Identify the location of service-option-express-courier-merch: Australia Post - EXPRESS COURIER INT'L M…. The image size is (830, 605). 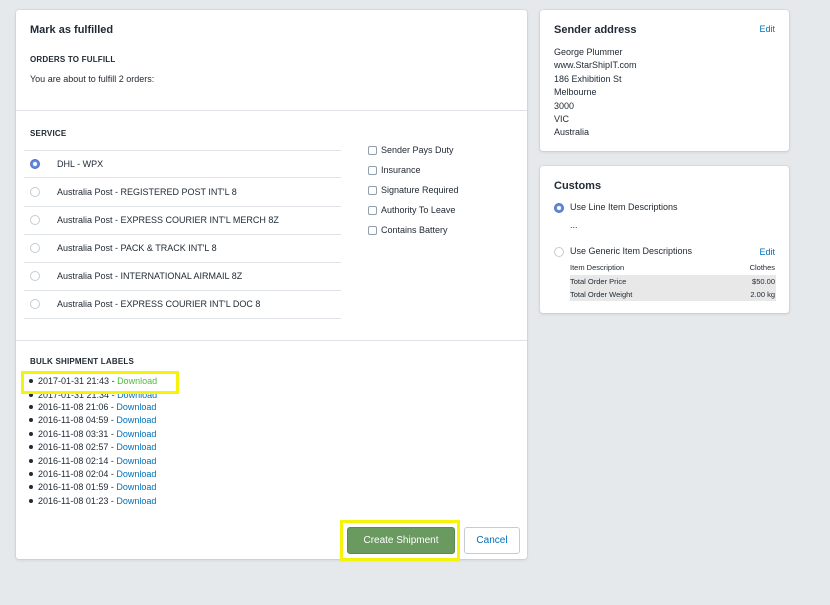
(182, 221).